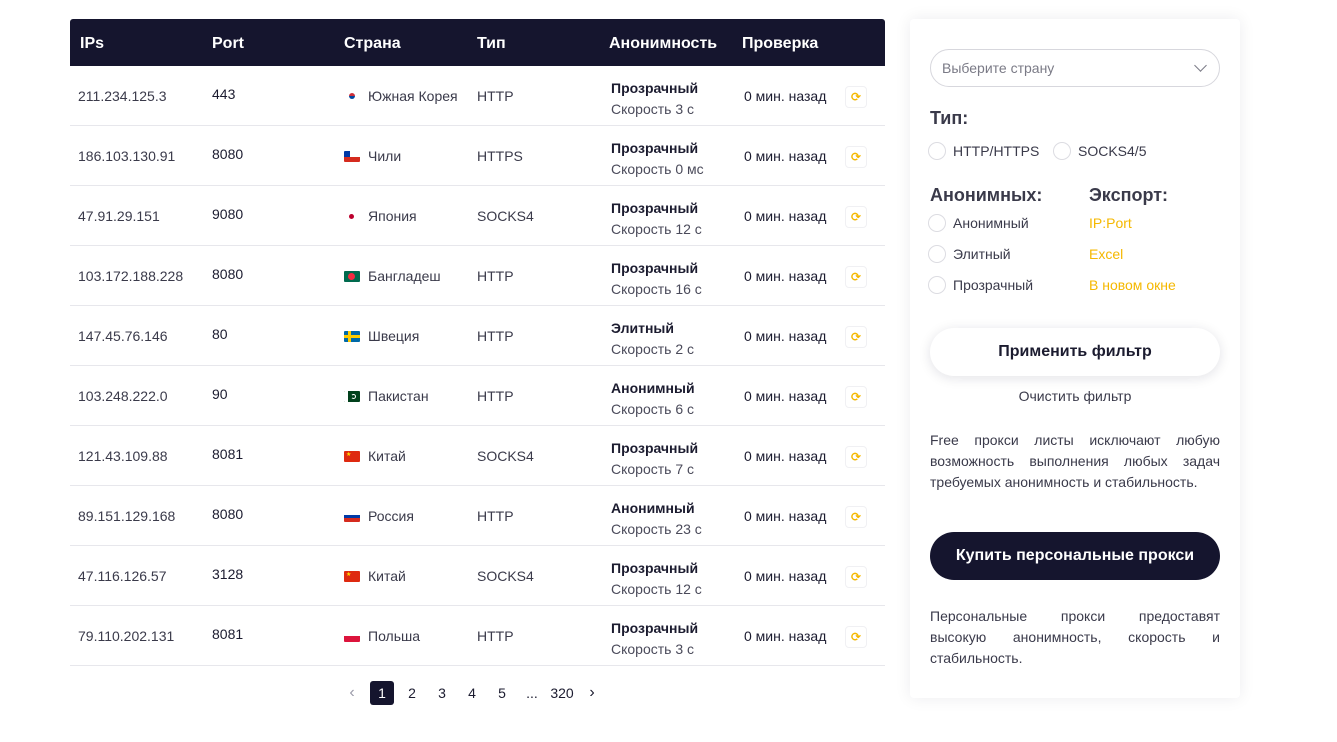  I want to click on ip-cell: 211.234.125.3, so click(122, 96).